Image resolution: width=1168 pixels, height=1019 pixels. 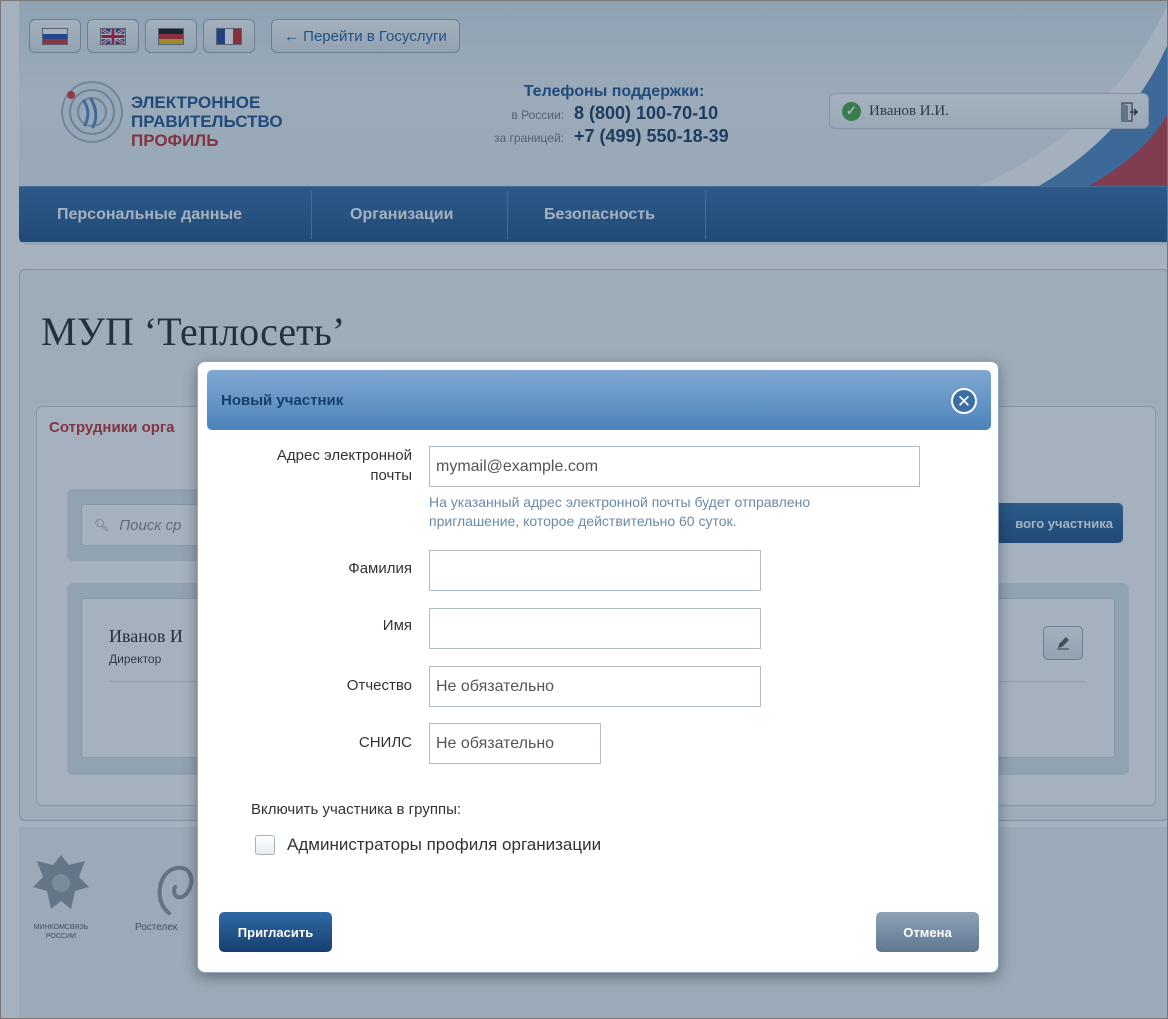 I want to click on patronymic-label: Отчество, so click(x=379, y=685).